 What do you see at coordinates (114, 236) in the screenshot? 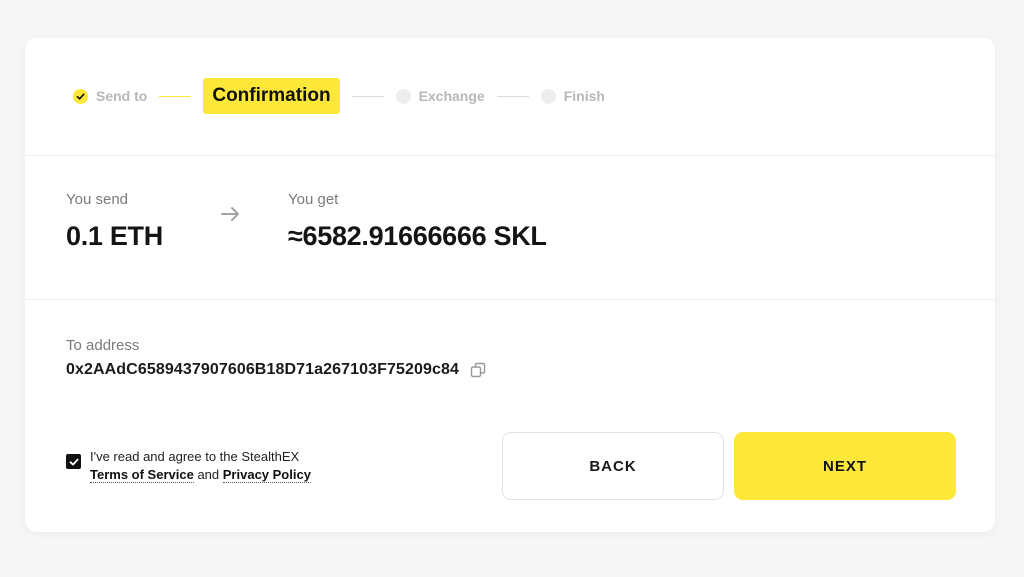
I see `send-amount: 0.1 ETH` at bounding box center [114, 236].